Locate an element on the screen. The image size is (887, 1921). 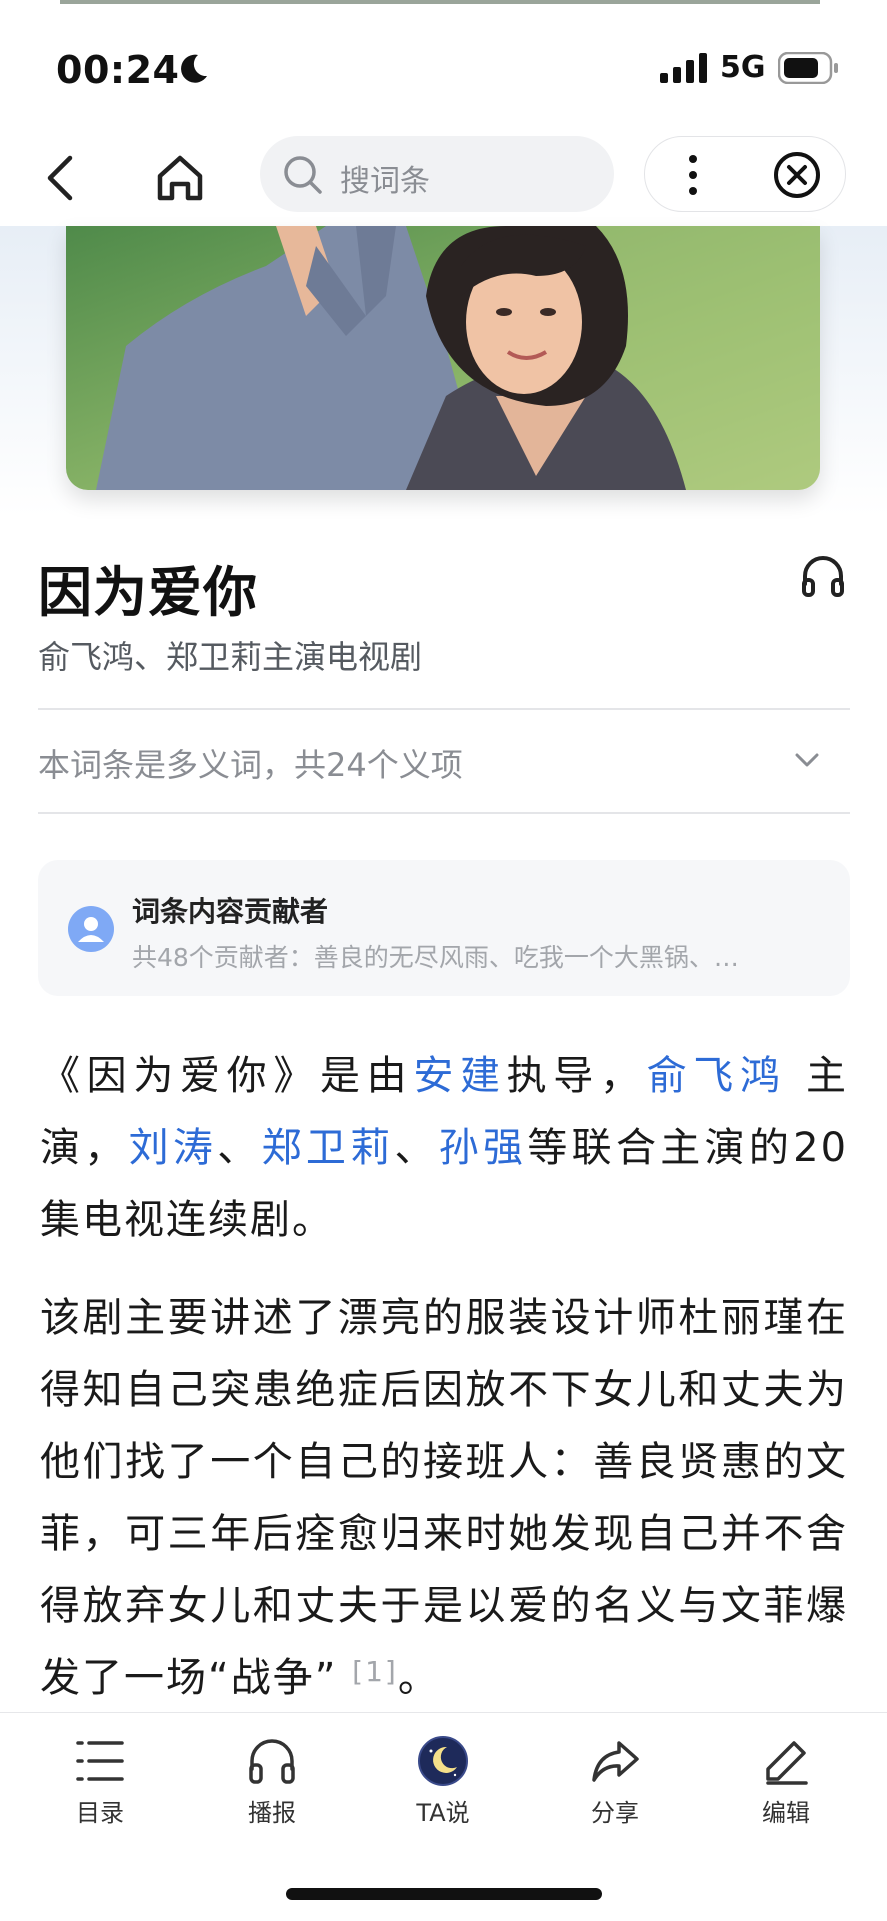
director-link: 安建 is located at coordinates (459, 1076).